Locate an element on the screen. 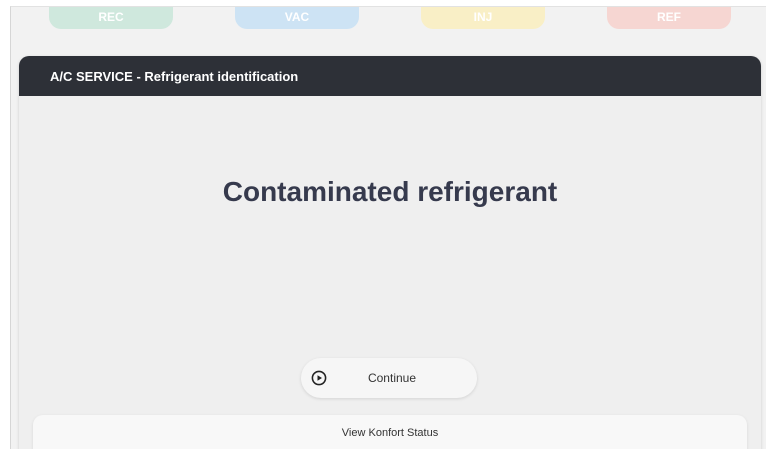 Image resolution: width=769 pixels, height=449 pixels. continue-label: Continue is located at coordinates (392, 378).